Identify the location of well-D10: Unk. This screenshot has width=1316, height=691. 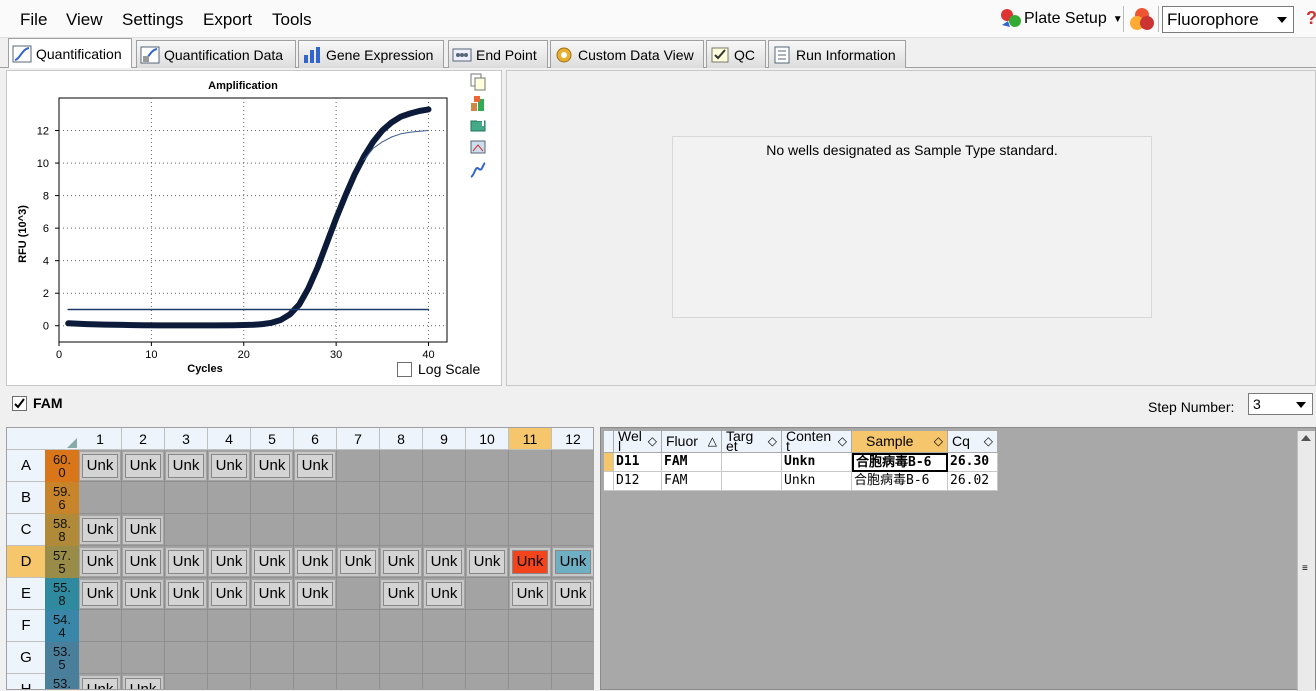
(487, 562).